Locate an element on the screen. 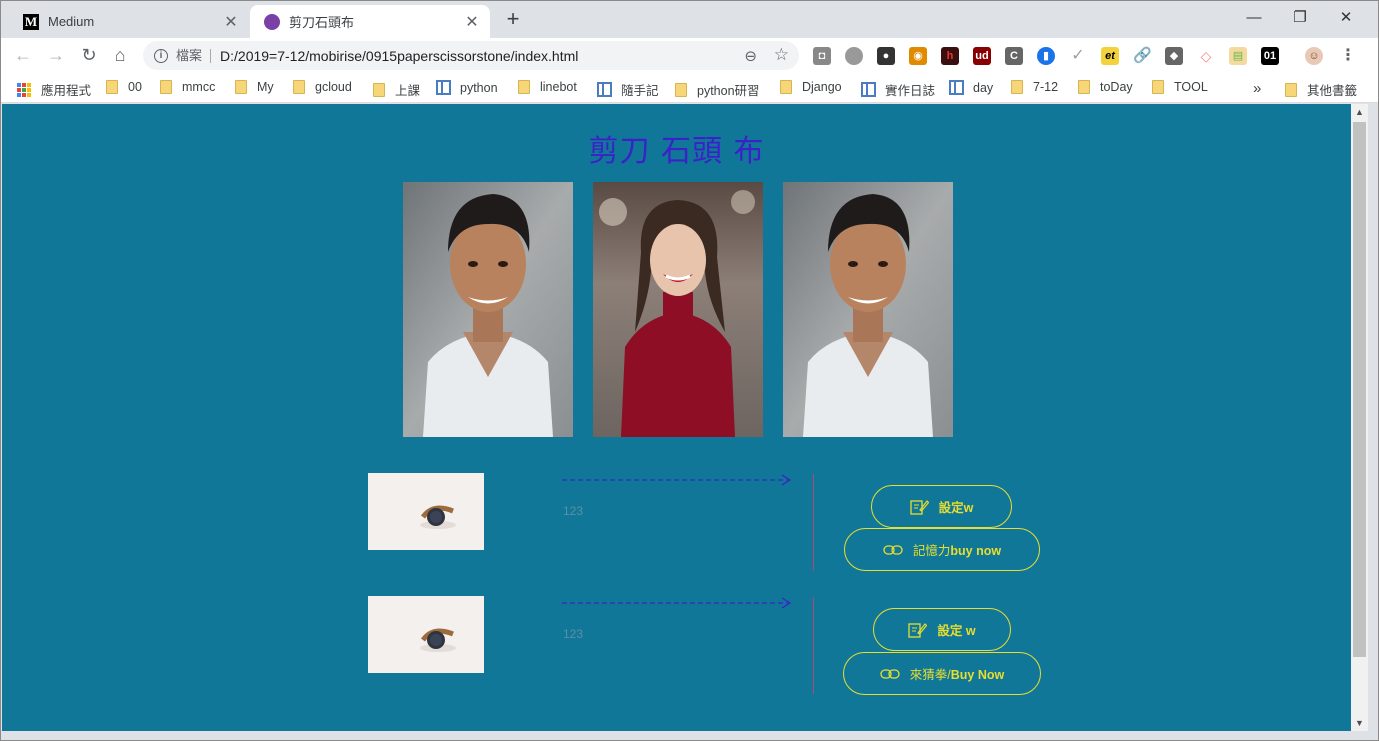 The image size is (1379, 741). bookmark-label: My is located at coordinates (265, 87).